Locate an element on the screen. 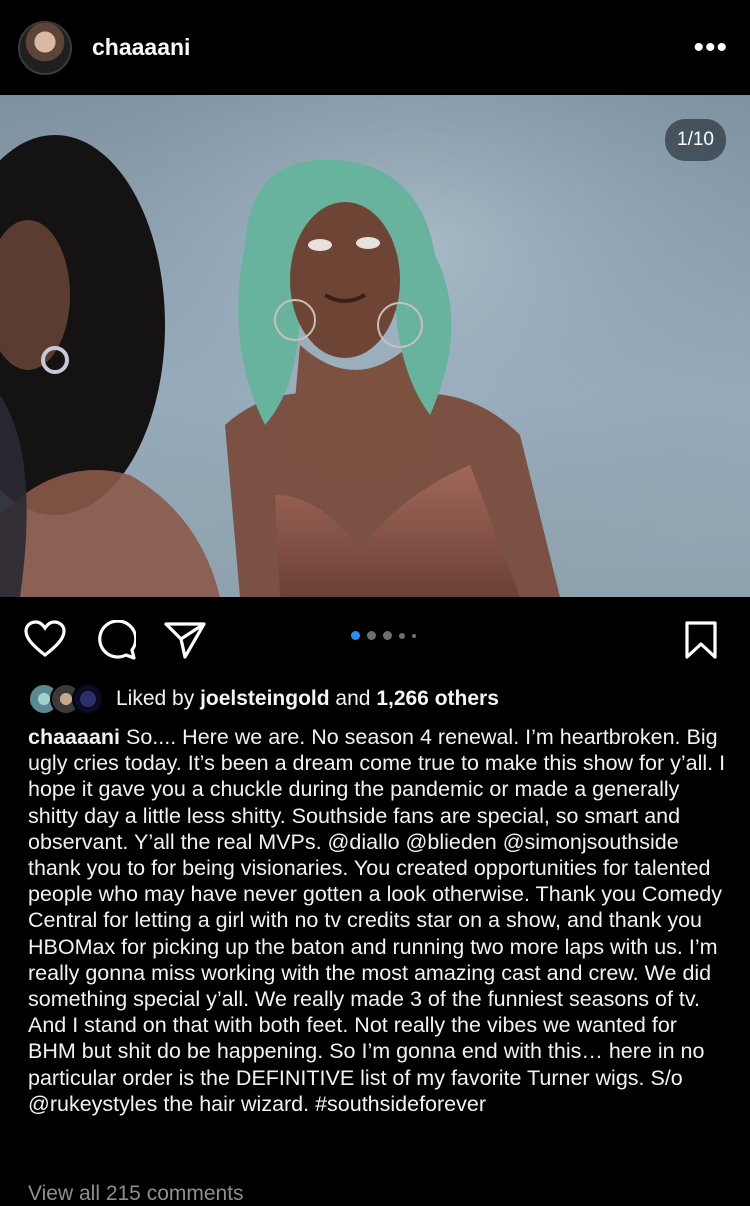 The width and height of the screenshot is (750, 1206). photo-counter: 1/10 is located at coordinates (695, 140).